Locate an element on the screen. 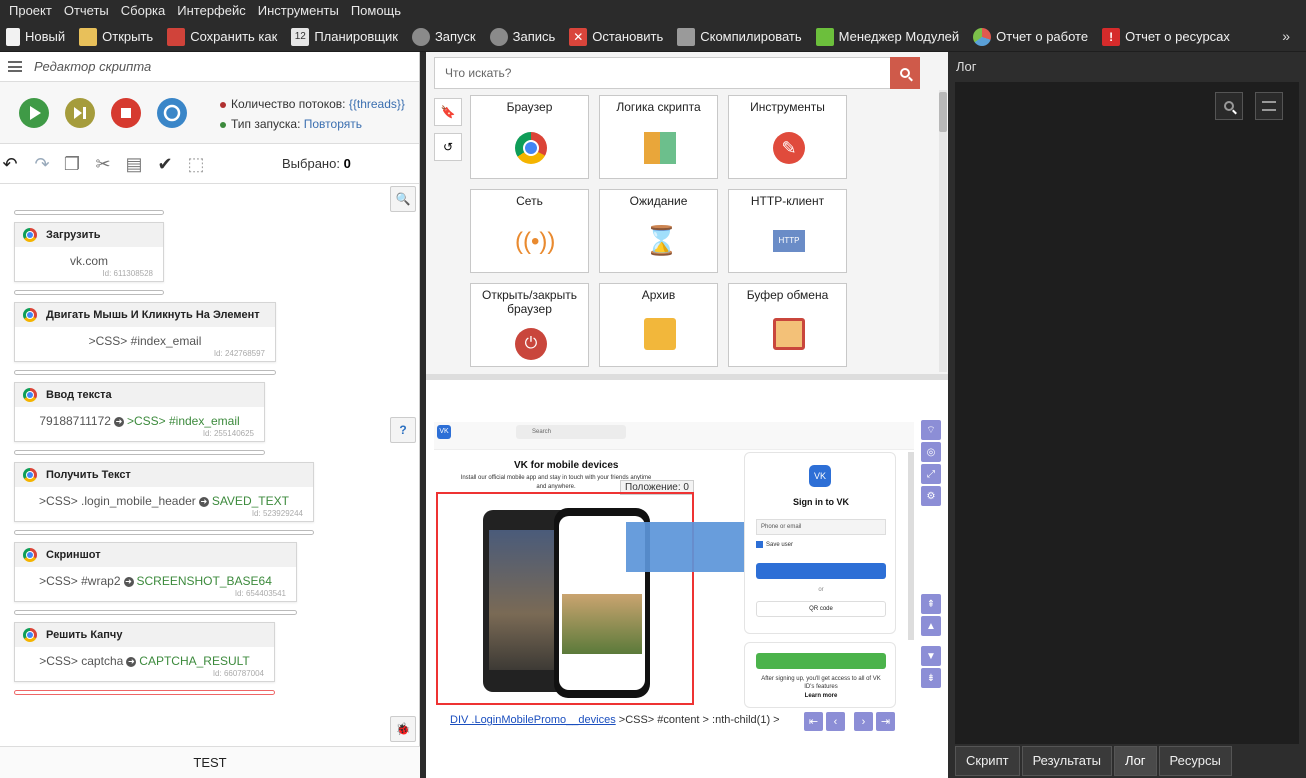 This screenshot has height=778, width=1306. compile-button: Скомпилировать is located at coordinates (739, 36).